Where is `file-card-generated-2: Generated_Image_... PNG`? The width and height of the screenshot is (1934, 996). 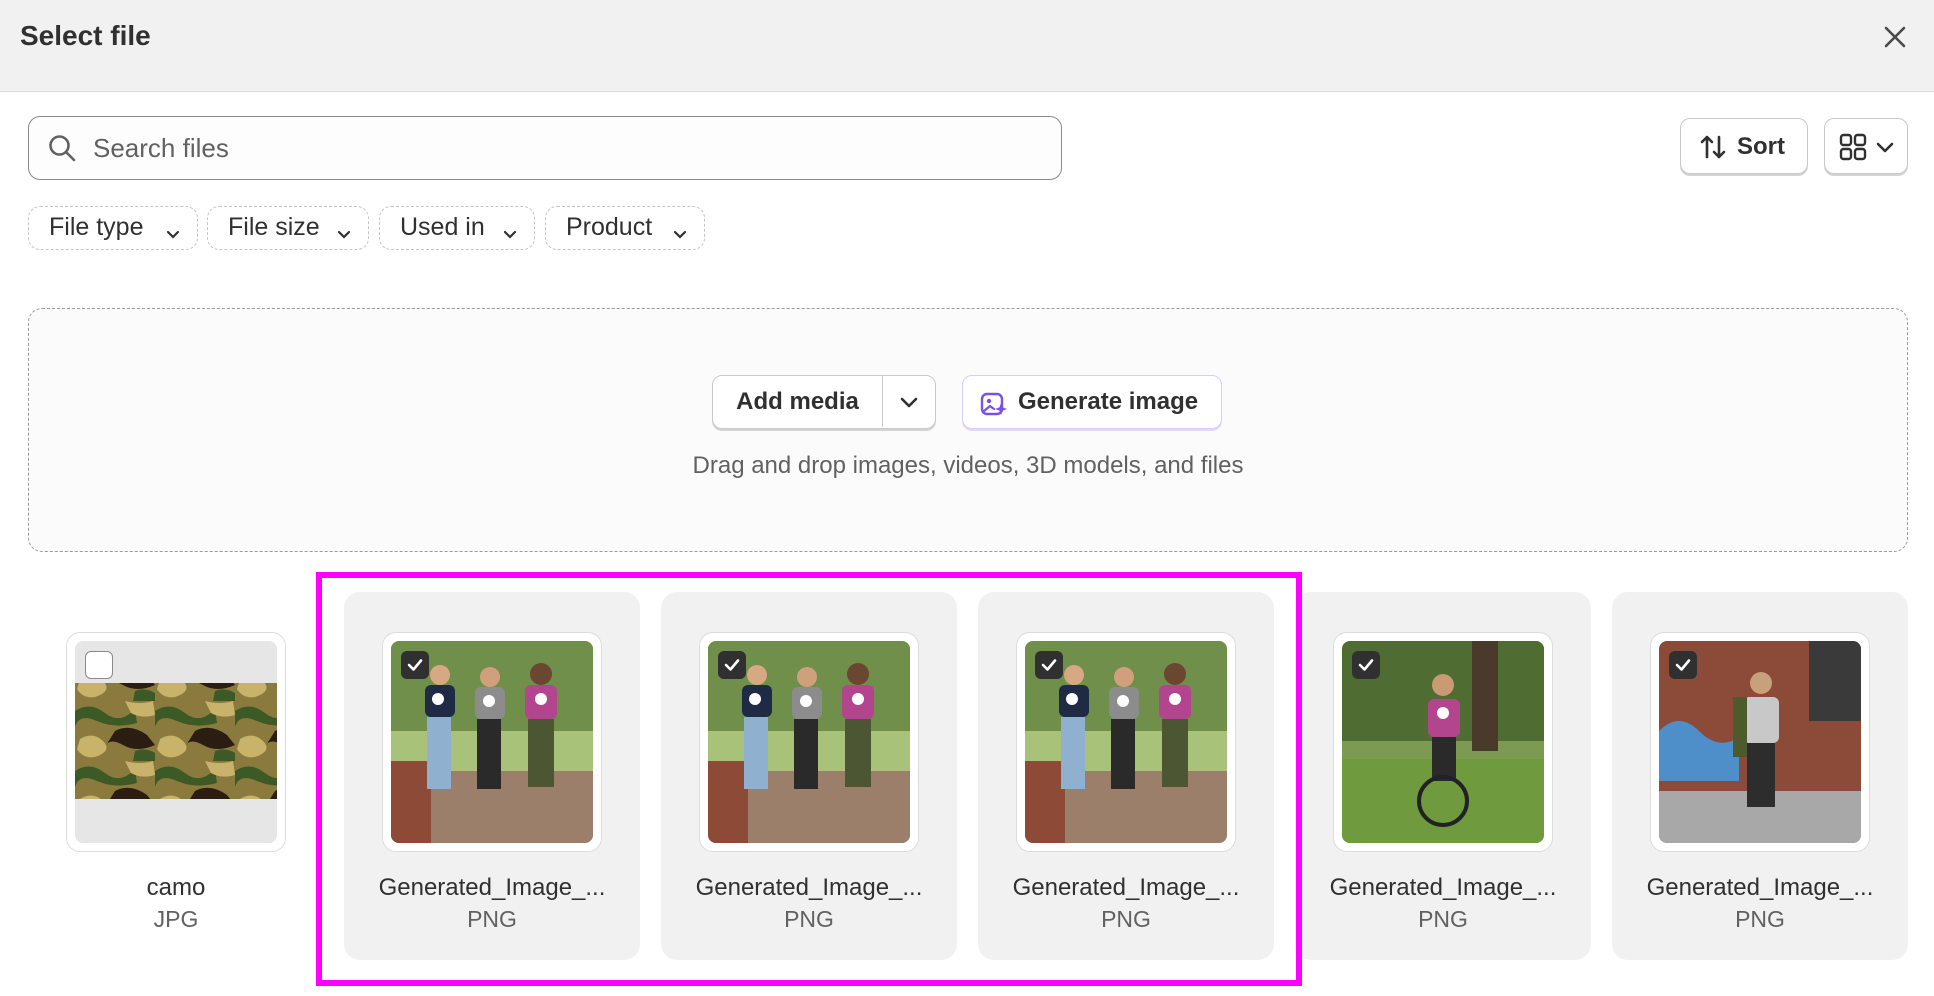 file-card-generated-2: Generated_Image_... PNG is located at coordinates (809, 776).